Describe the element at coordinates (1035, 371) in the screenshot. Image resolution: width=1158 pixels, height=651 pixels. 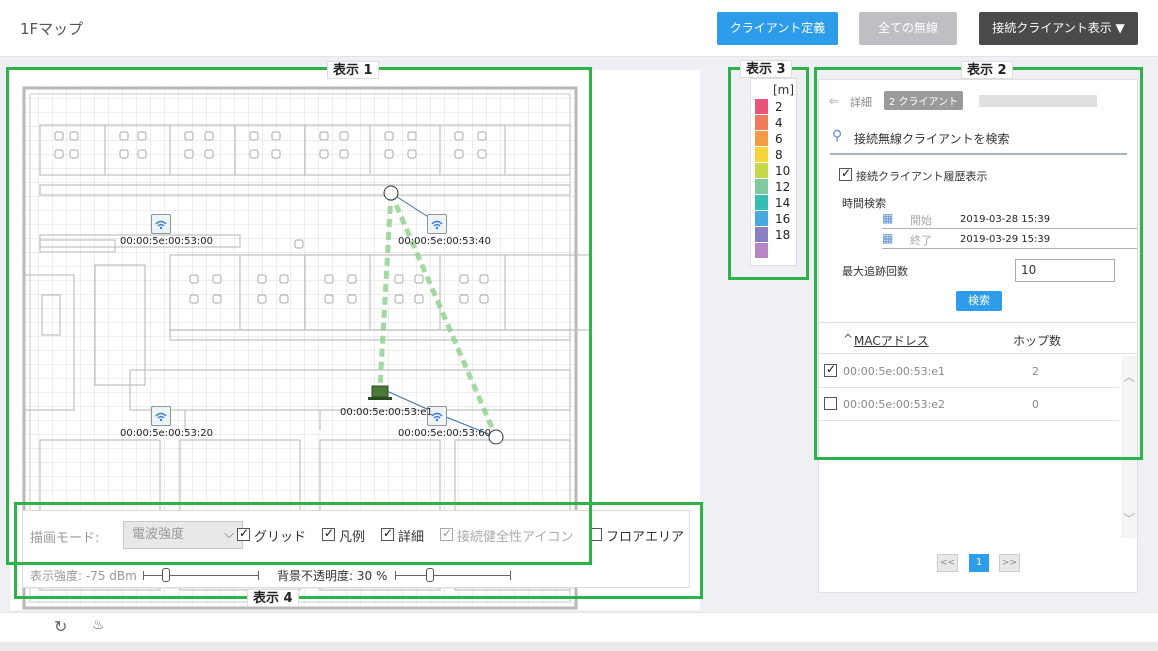
I see `row-hops: 2` at that location.